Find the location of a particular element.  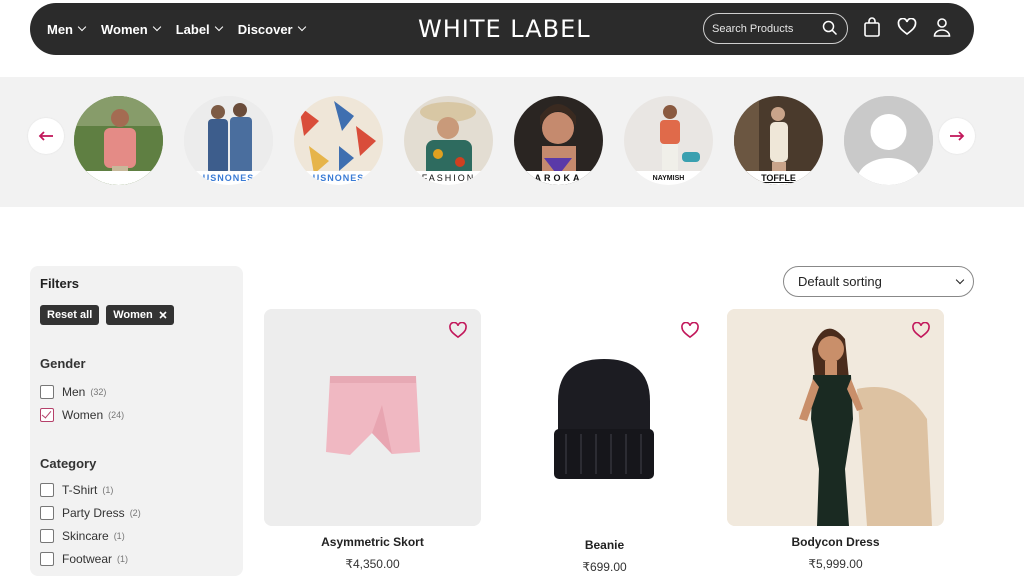

arrow-right-icon is located at coordinates (957, 136).